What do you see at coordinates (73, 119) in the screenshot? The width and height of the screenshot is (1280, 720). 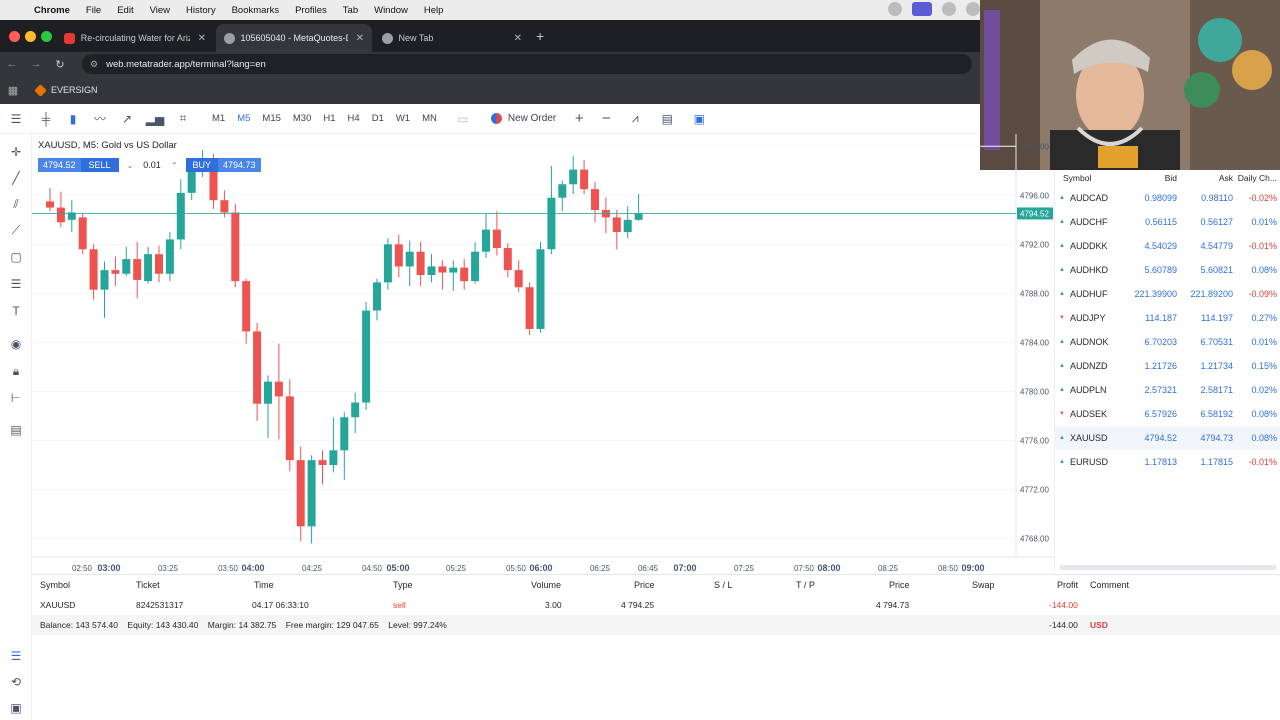 I see `candlestick-chart-type-icon: ▮` at bounding box center [73, 119].